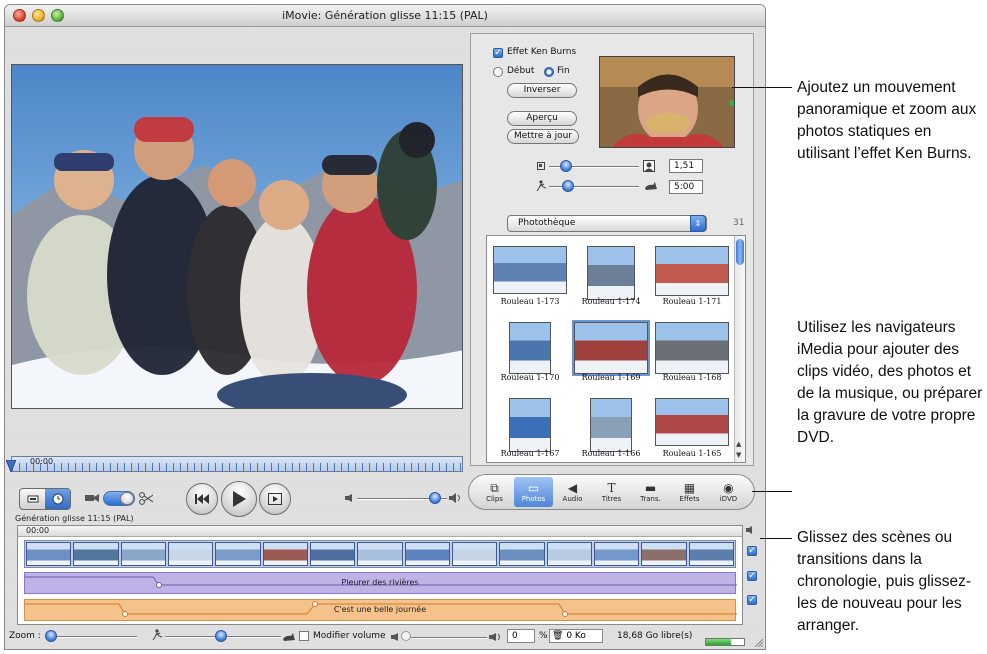 This screenshot has height=654, width=987. What do you see at coordinates (348, 498) in the screenshot?
I see `volume-low-icon` at bounding box center [348, 498].